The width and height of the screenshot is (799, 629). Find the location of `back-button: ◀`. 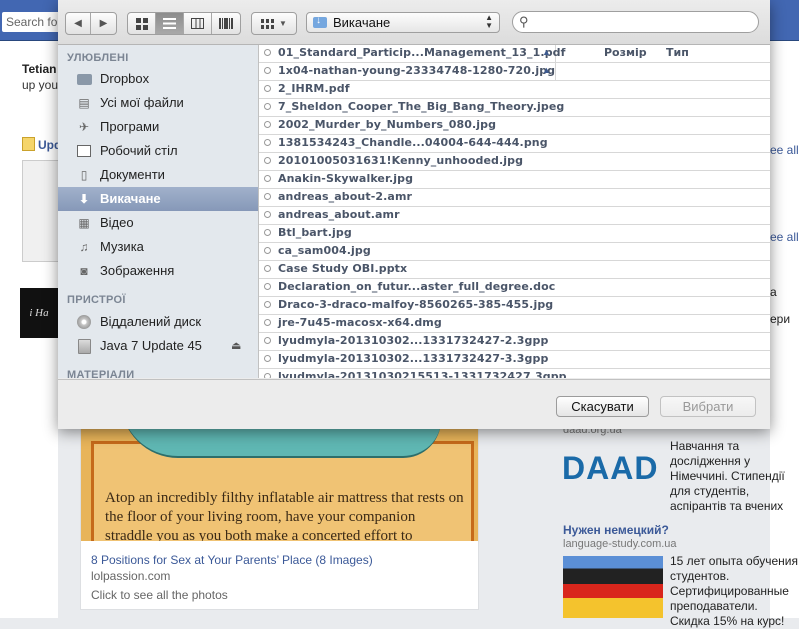

back-button: ◀ is located at coordinates (78, 23).